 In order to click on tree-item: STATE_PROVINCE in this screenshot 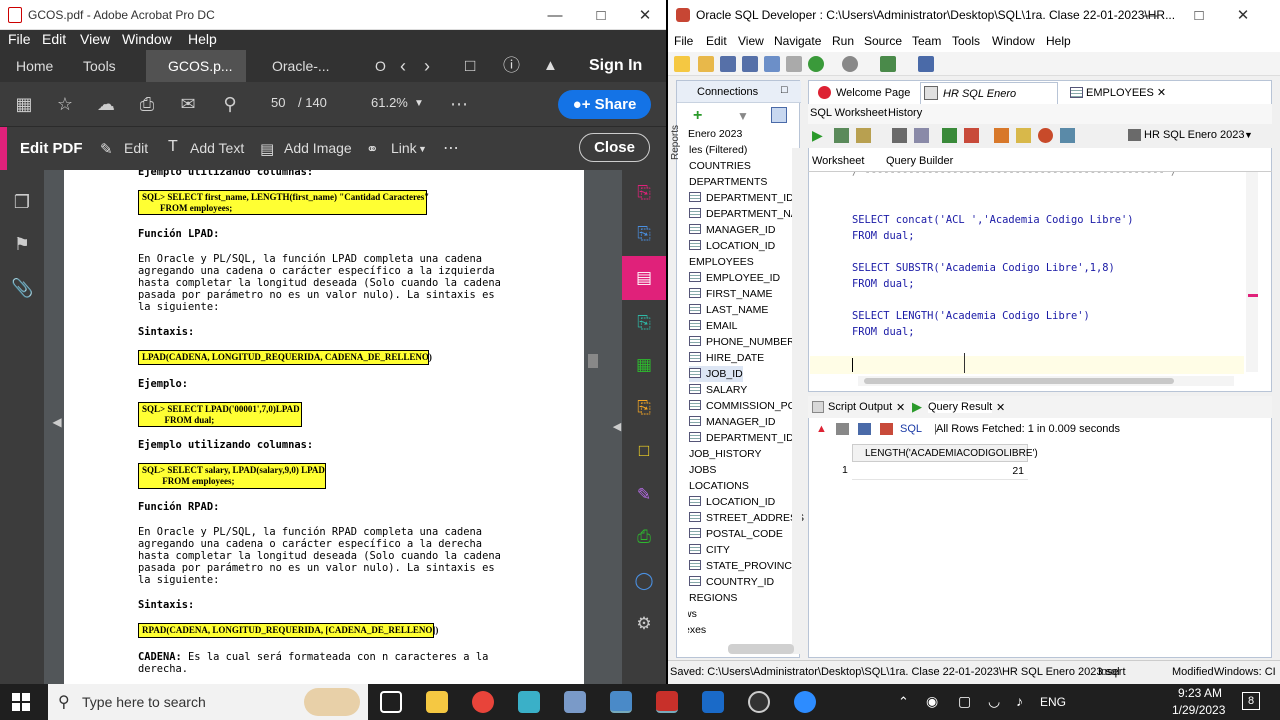, I will do `click(744, 566)`.